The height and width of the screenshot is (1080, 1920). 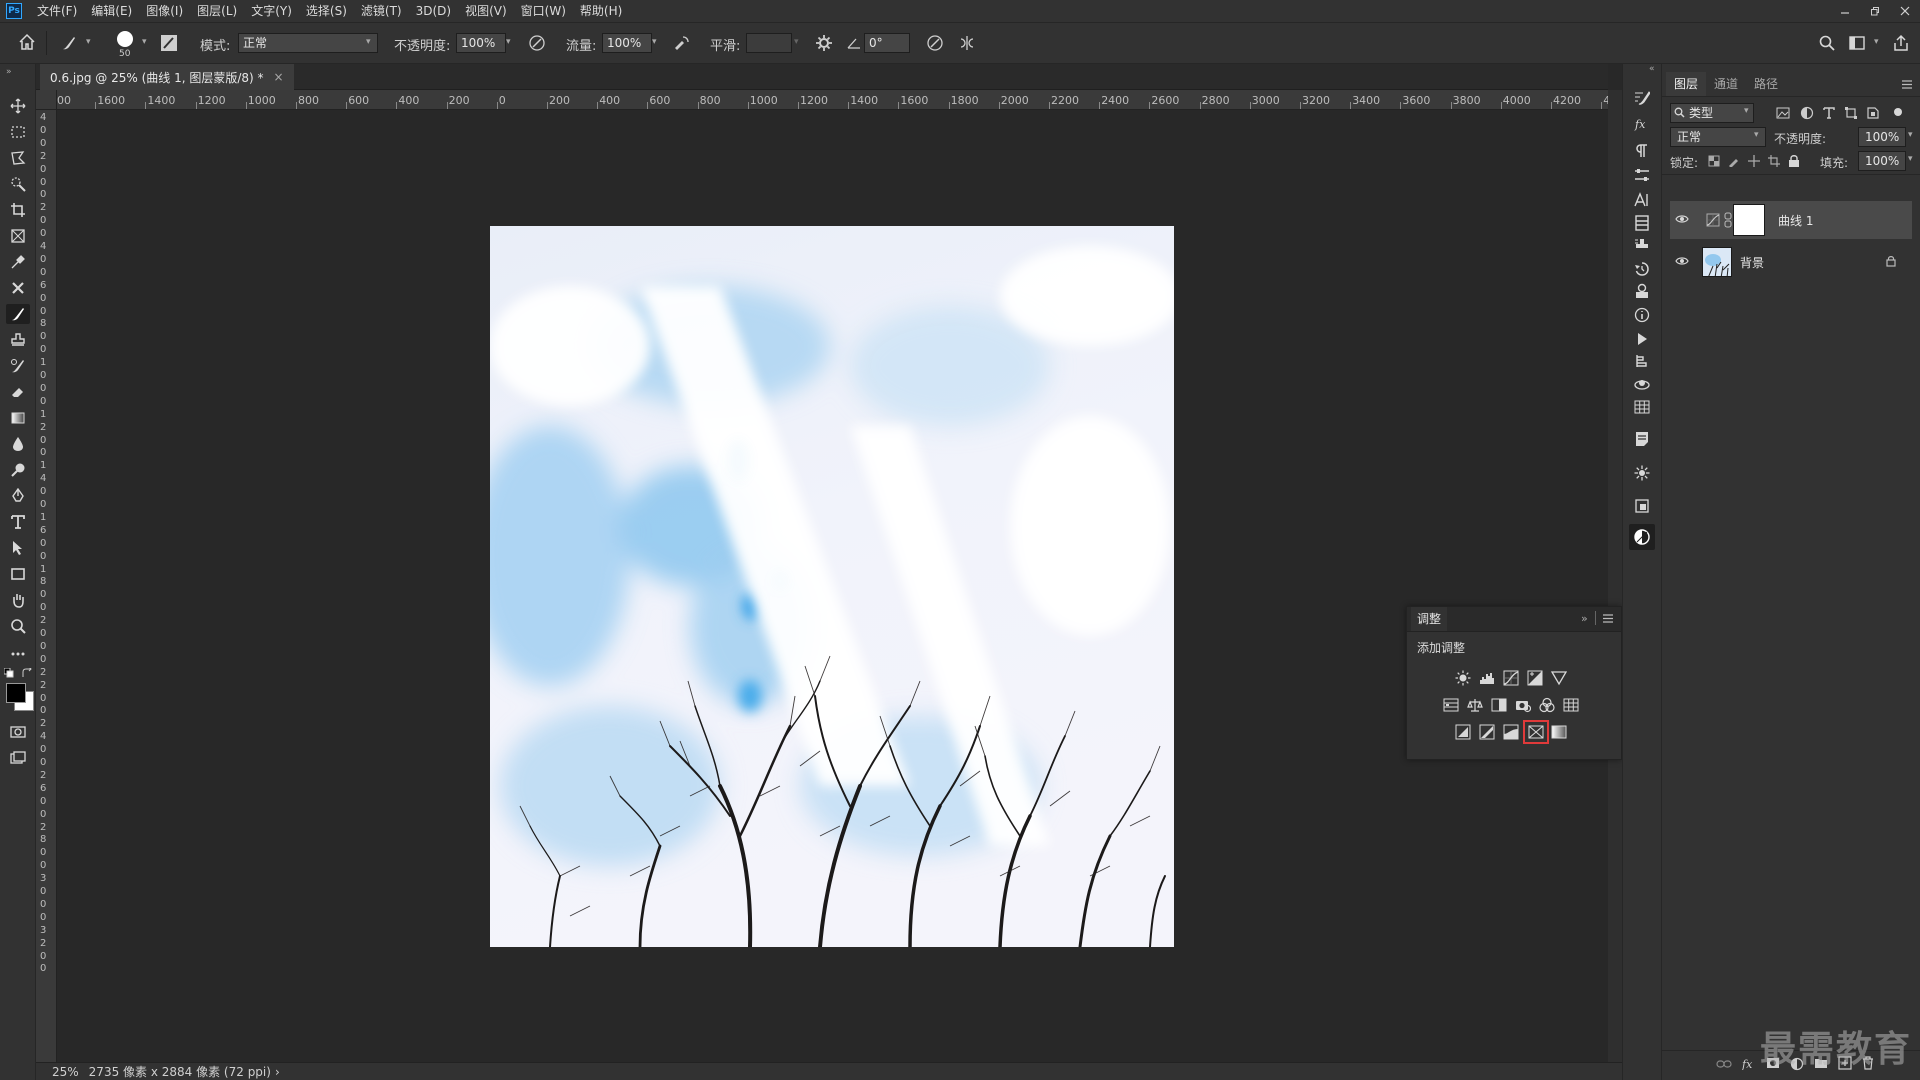 What do you see at coordinates (1642, 223) in the screenshot?
I see `libraries-icon` at bounding box center [1642, 223].